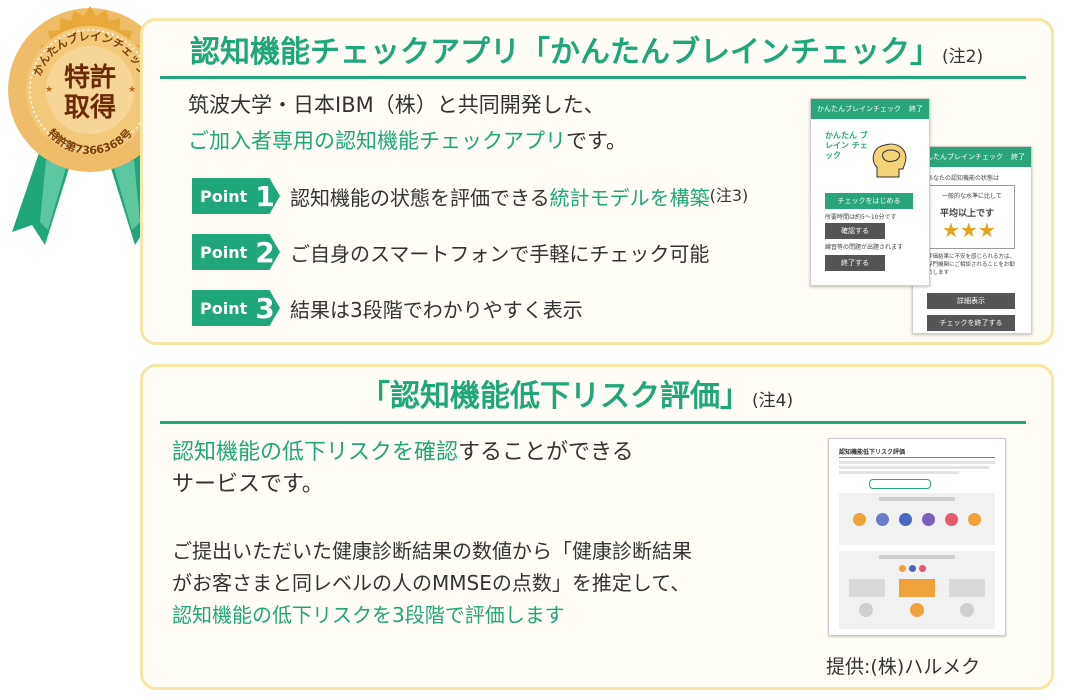 The image size is (1067, 700). Describe the element at coordinates (903, 667) in the screenshot. I see `image-credit: 提供:(株)ハルメク` at that location.